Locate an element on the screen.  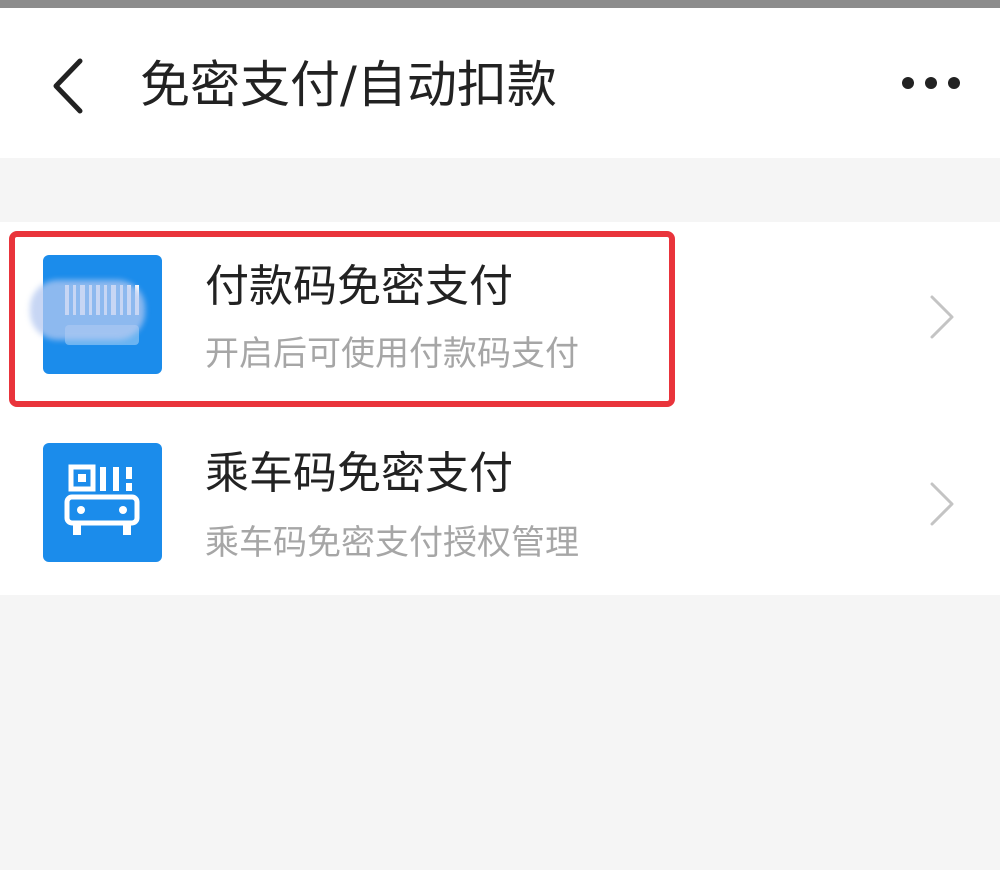
bus-qr-icon is located at coordinates (102, 502).